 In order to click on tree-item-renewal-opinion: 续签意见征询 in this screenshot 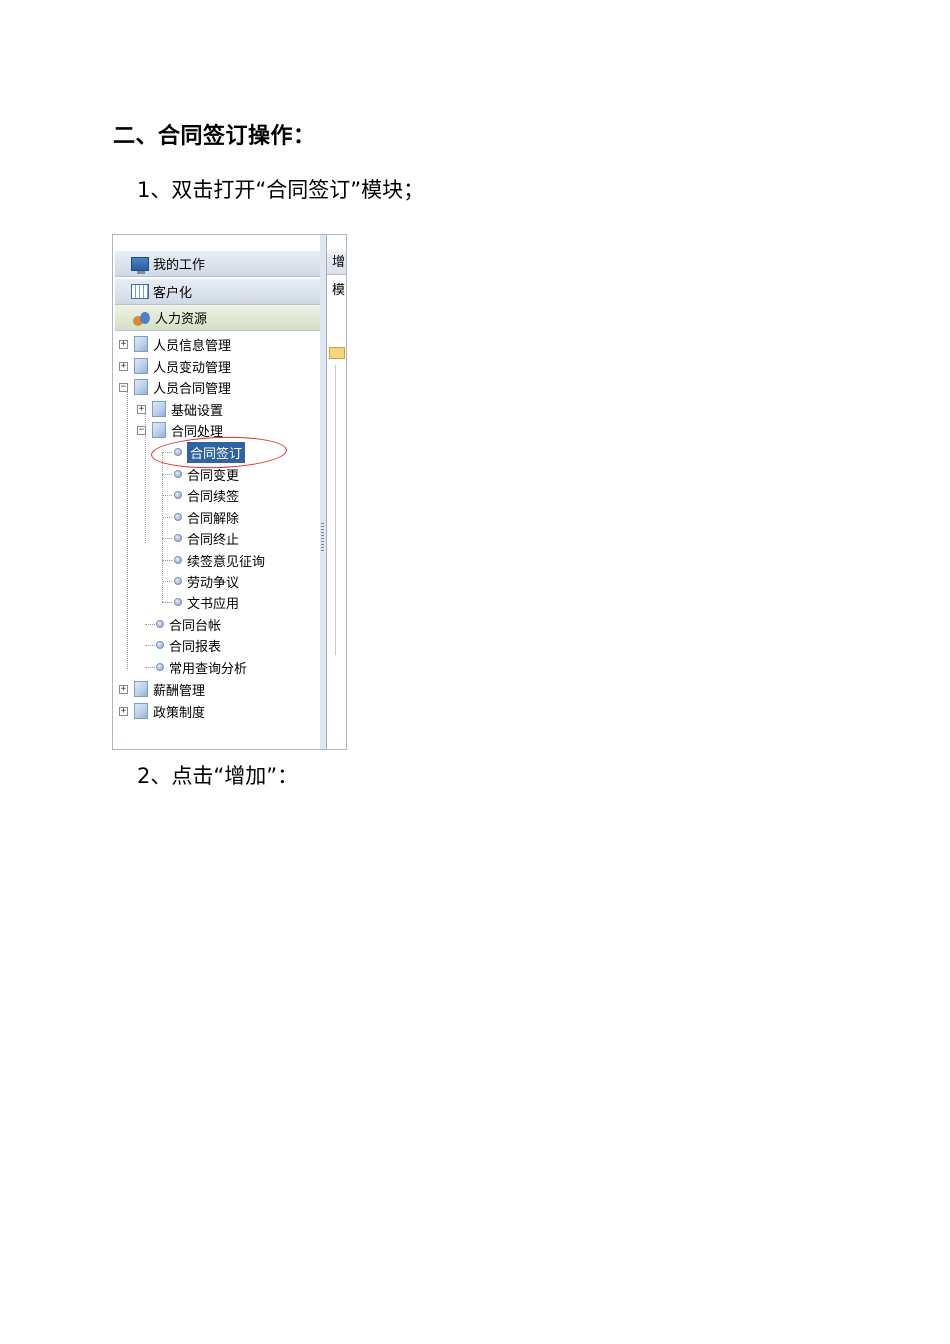, I will do `click(219, 560)`.